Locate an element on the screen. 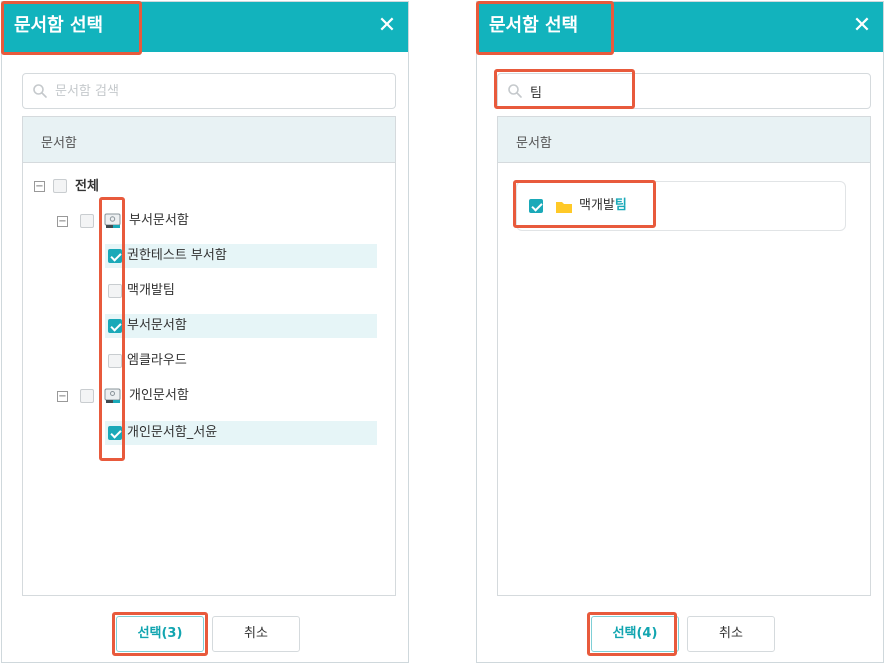  tree-personal-group-row: − 개인문서함 is located at coordinates (163, 396).